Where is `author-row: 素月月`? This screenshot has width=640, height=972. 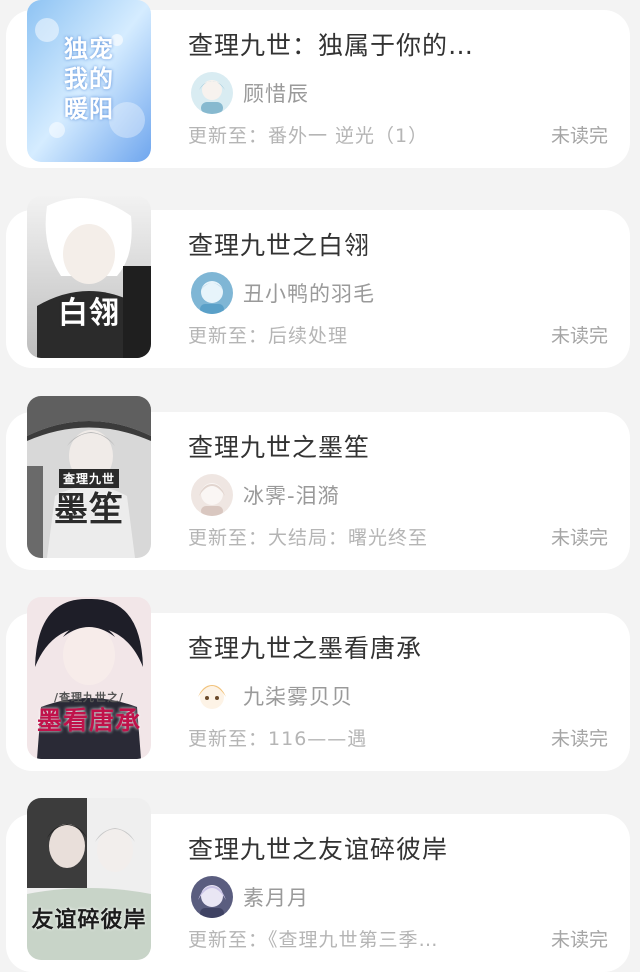 author-row: 素月月 is located at coordinates (250, 897).